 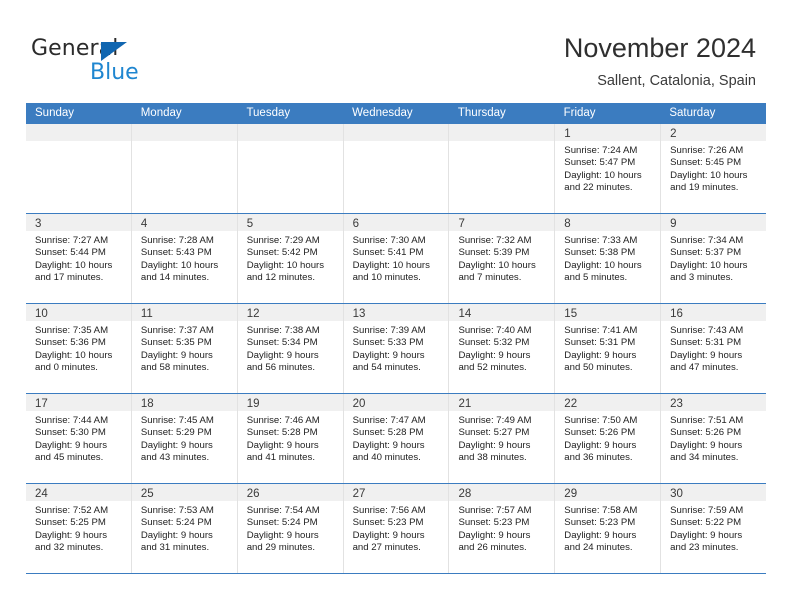 I want to click on day-number: 2, so click(x=673, y=134).